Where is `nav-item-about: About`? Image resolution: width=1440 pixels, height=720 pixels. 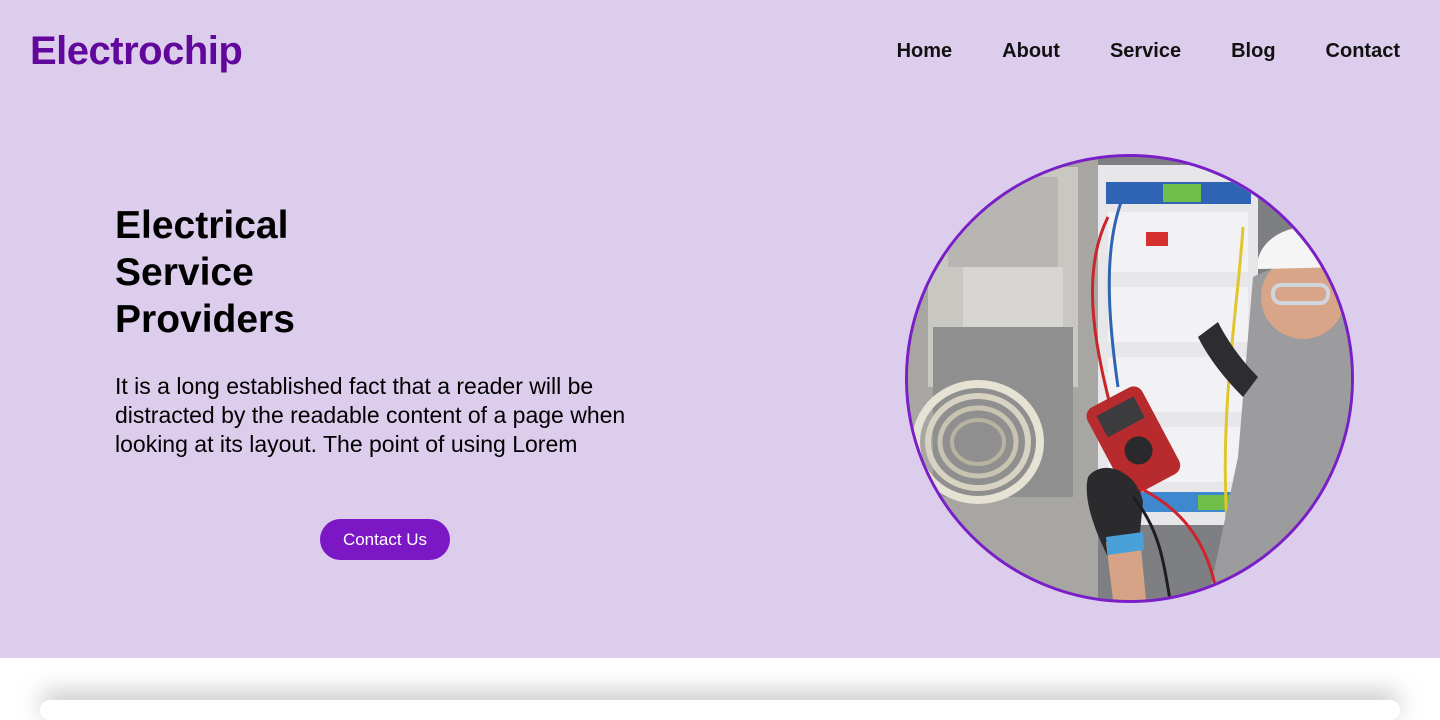 nav-item-about: About is located at coordinates (1031, 51).